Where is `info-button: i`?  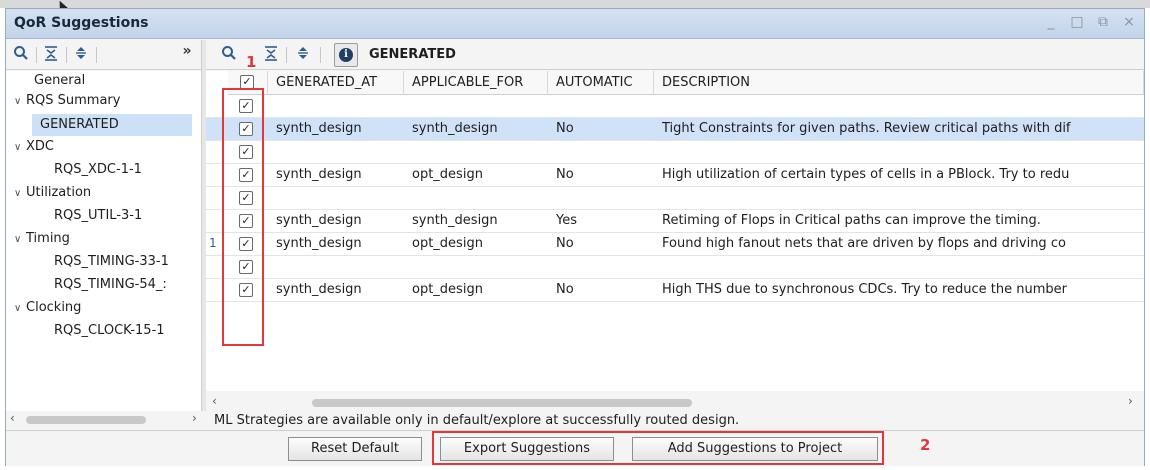
info-button: i is located at coordinates (346, 55).